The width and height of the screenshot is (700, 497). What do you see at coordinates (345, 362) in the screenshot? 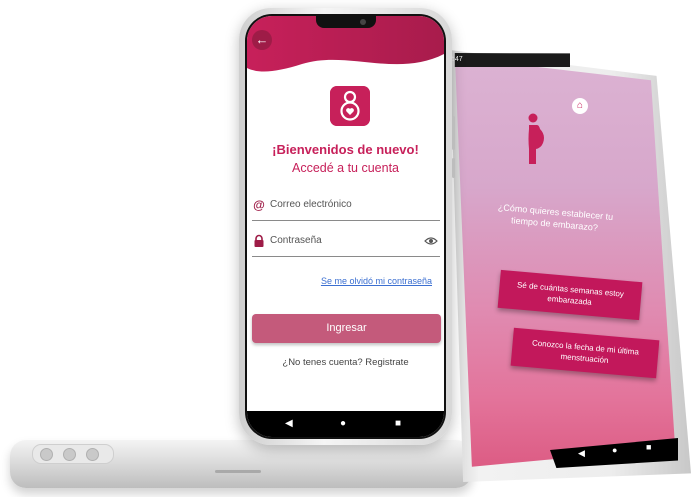
I see `register-link: ¿No tenes cuenta? Registrate` at bounding box center [345, 362].